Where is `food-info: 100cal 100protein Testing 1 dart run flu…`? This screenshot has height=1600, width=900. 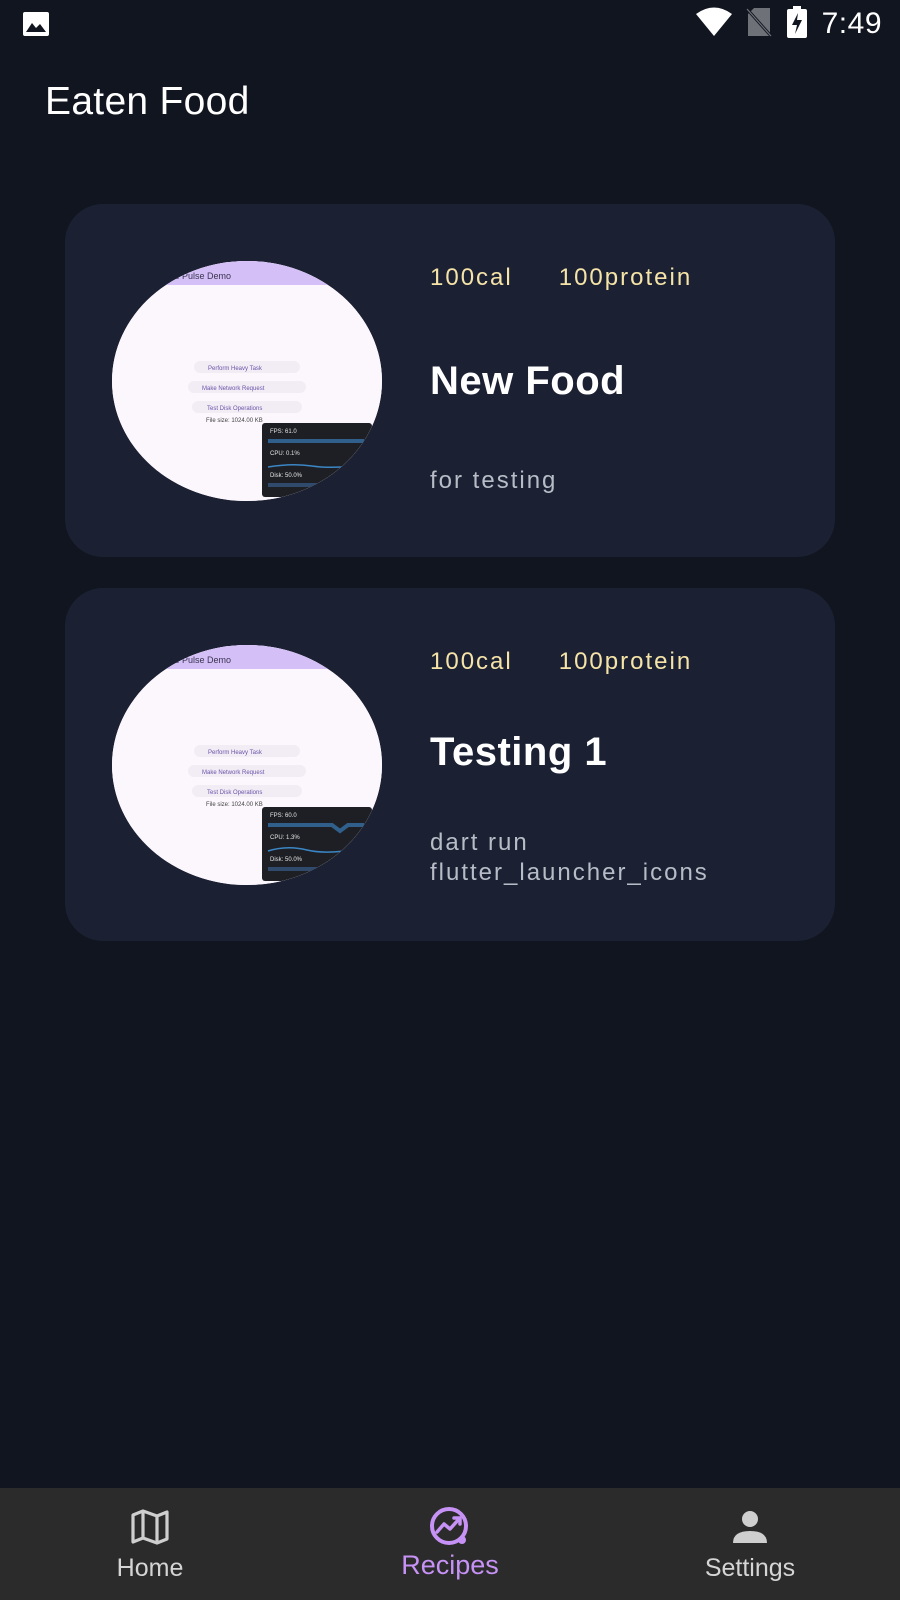
food-info: 100cal 100protein Testing 1 dart run flu… is located at coordinates (620, 764).